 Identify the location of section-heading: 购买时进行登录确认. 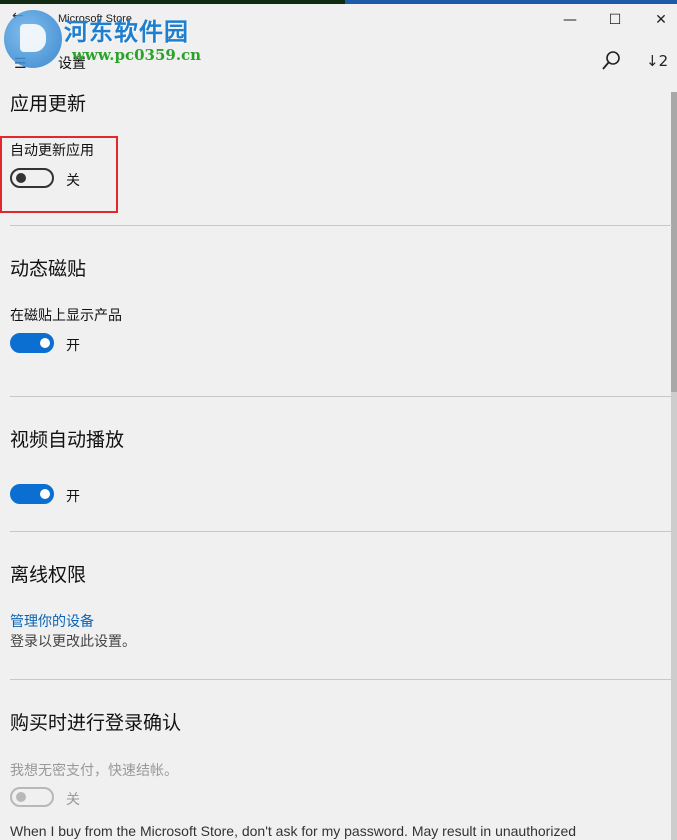
(96, 723).